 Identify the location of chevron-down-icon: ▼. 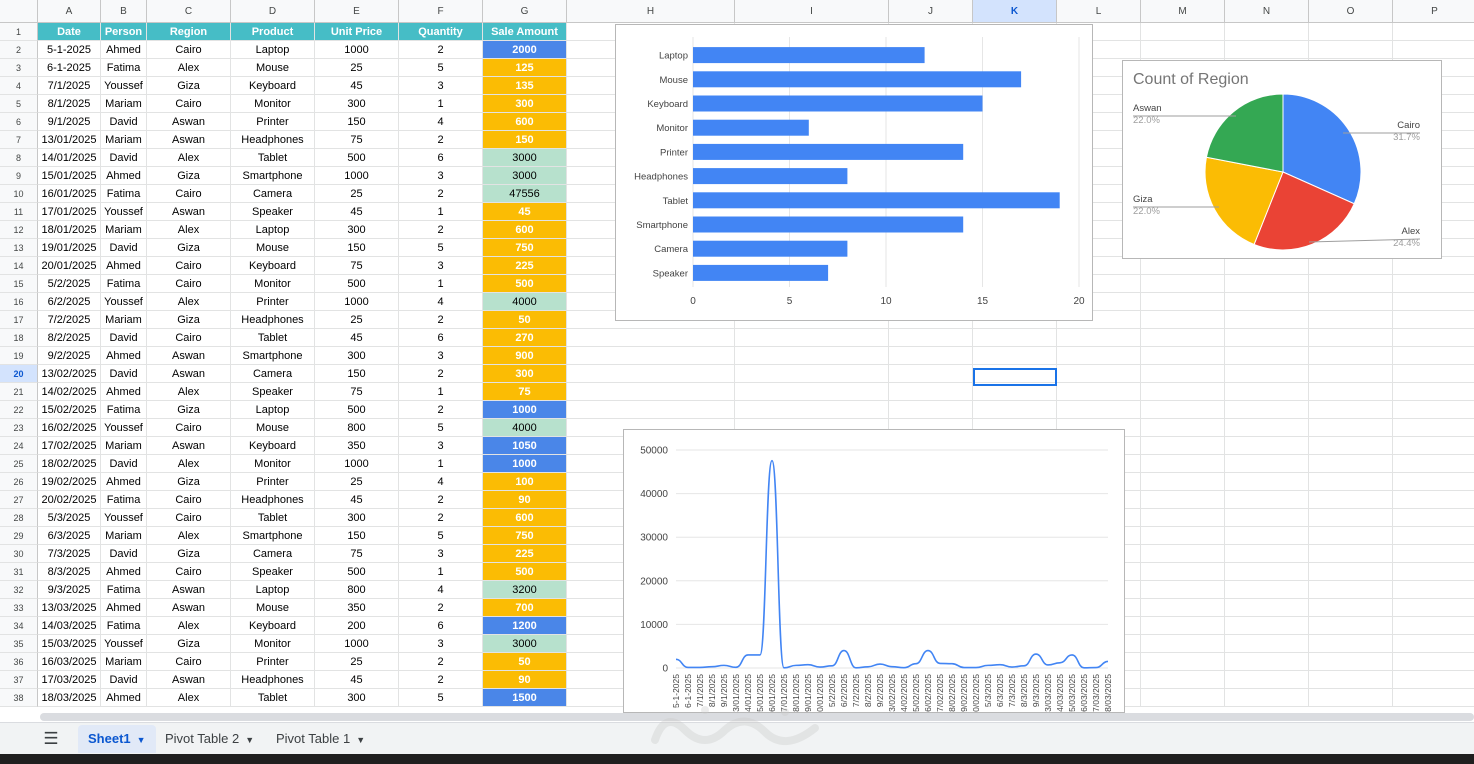
(249, 740).